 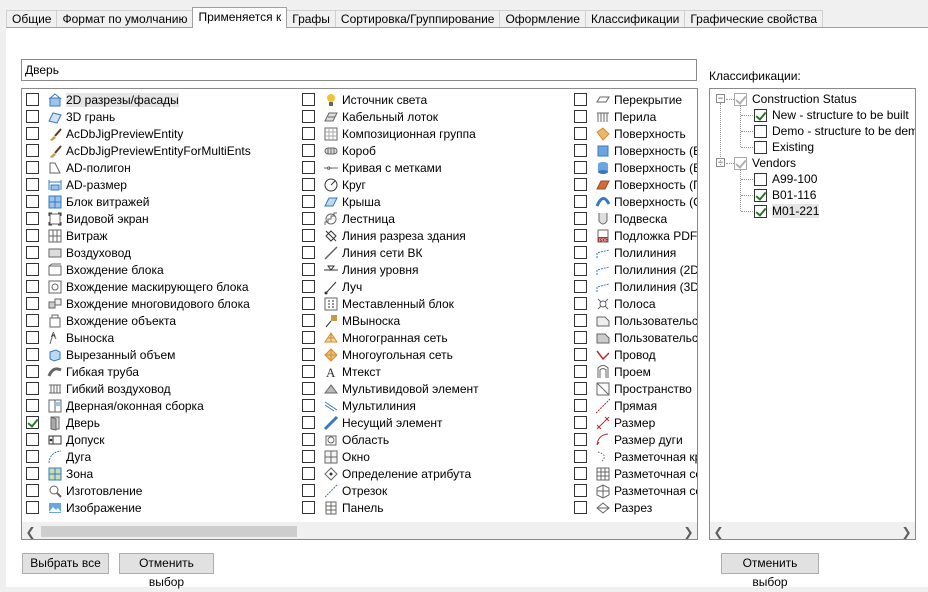 What do you see at coordinates (138, 99) in the screenshot?
I see `object-list-item: 2D разрезы/фасады` at bounding box center [138, 99].